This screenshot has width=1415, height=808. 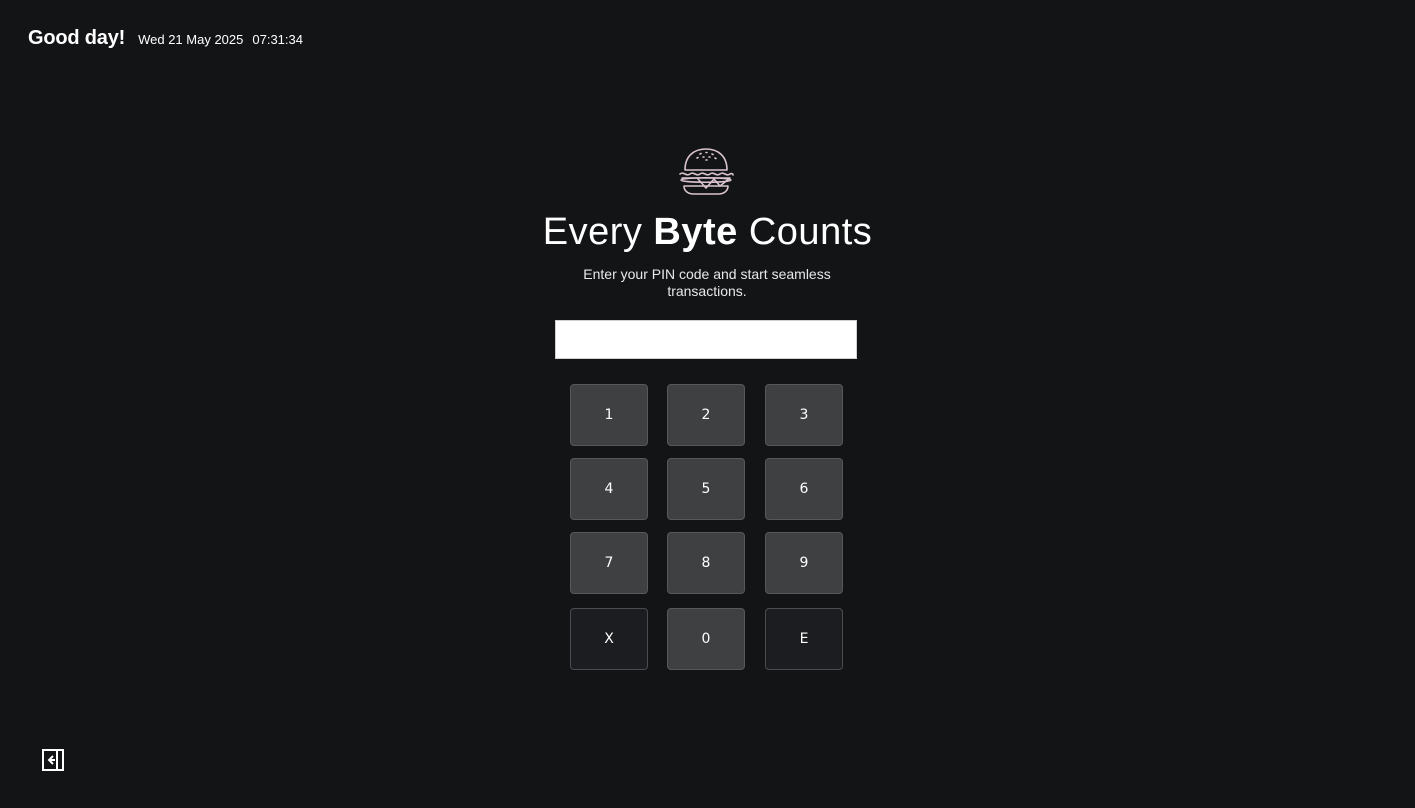 What do you see at coordinates (804, 639) in the screenshot?
I see `keypad-enter-button: E` at bounding box center [804, 639].